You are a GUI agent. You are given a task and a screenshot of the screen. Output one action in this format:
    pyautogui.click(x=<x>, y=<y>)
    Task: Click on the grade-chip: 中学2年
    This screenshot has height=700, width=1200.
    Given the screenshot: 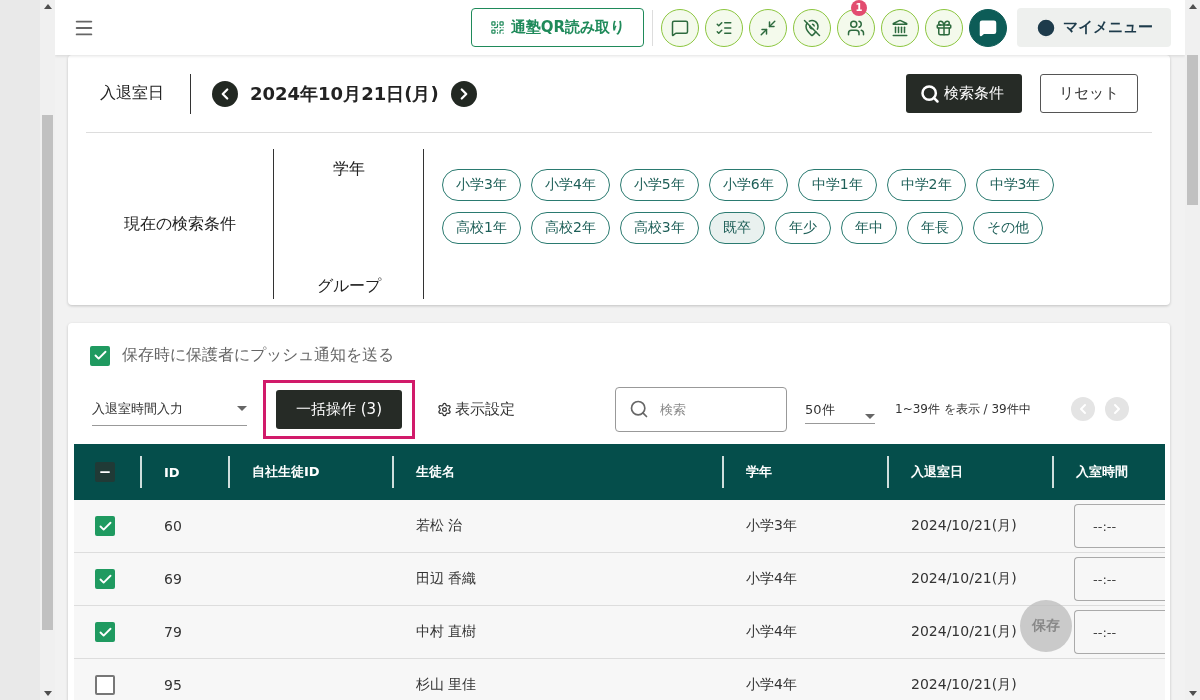 What is the action you would take?
    pyautogui.click(x=926, y=185)
    